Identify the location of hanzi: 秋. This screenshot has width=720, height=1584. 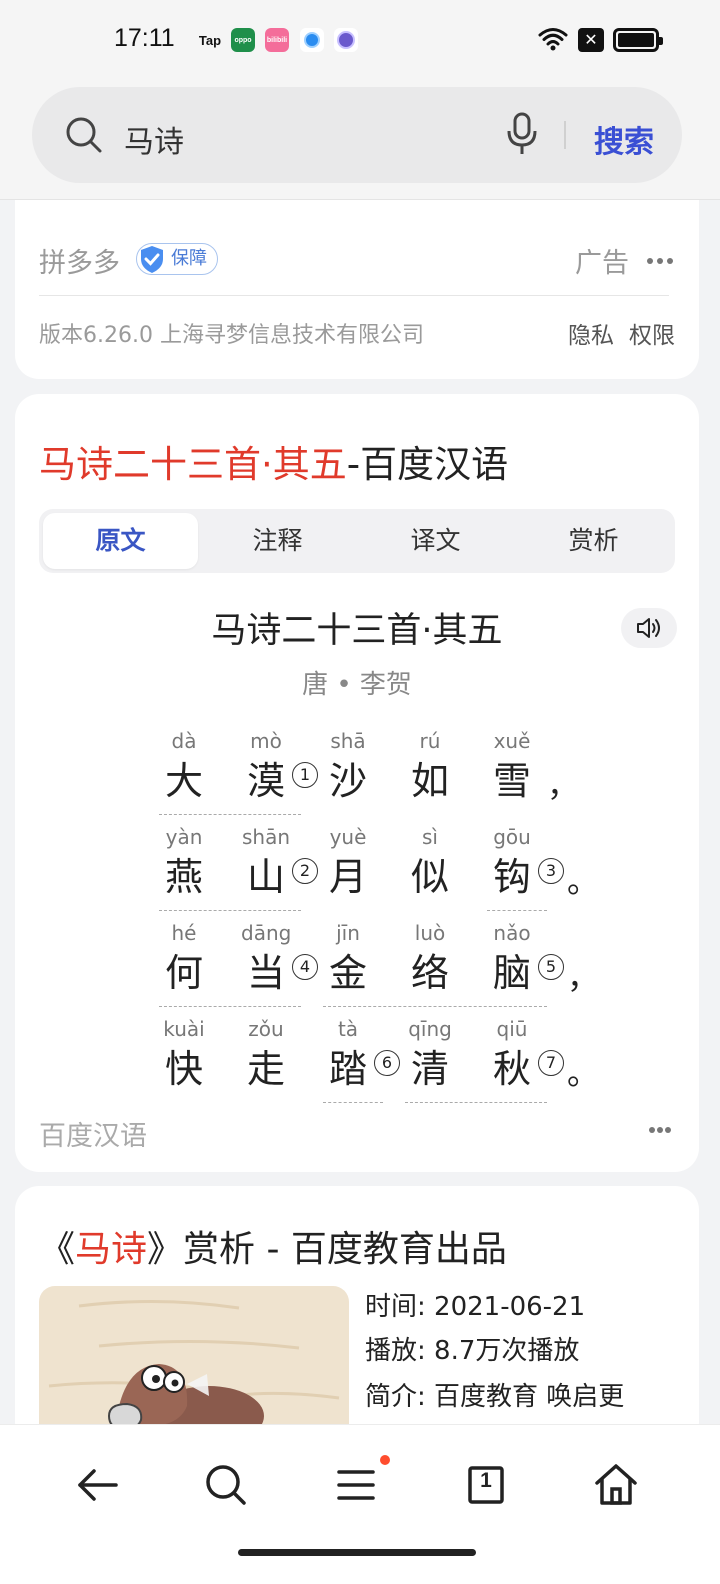
(511, 1069).